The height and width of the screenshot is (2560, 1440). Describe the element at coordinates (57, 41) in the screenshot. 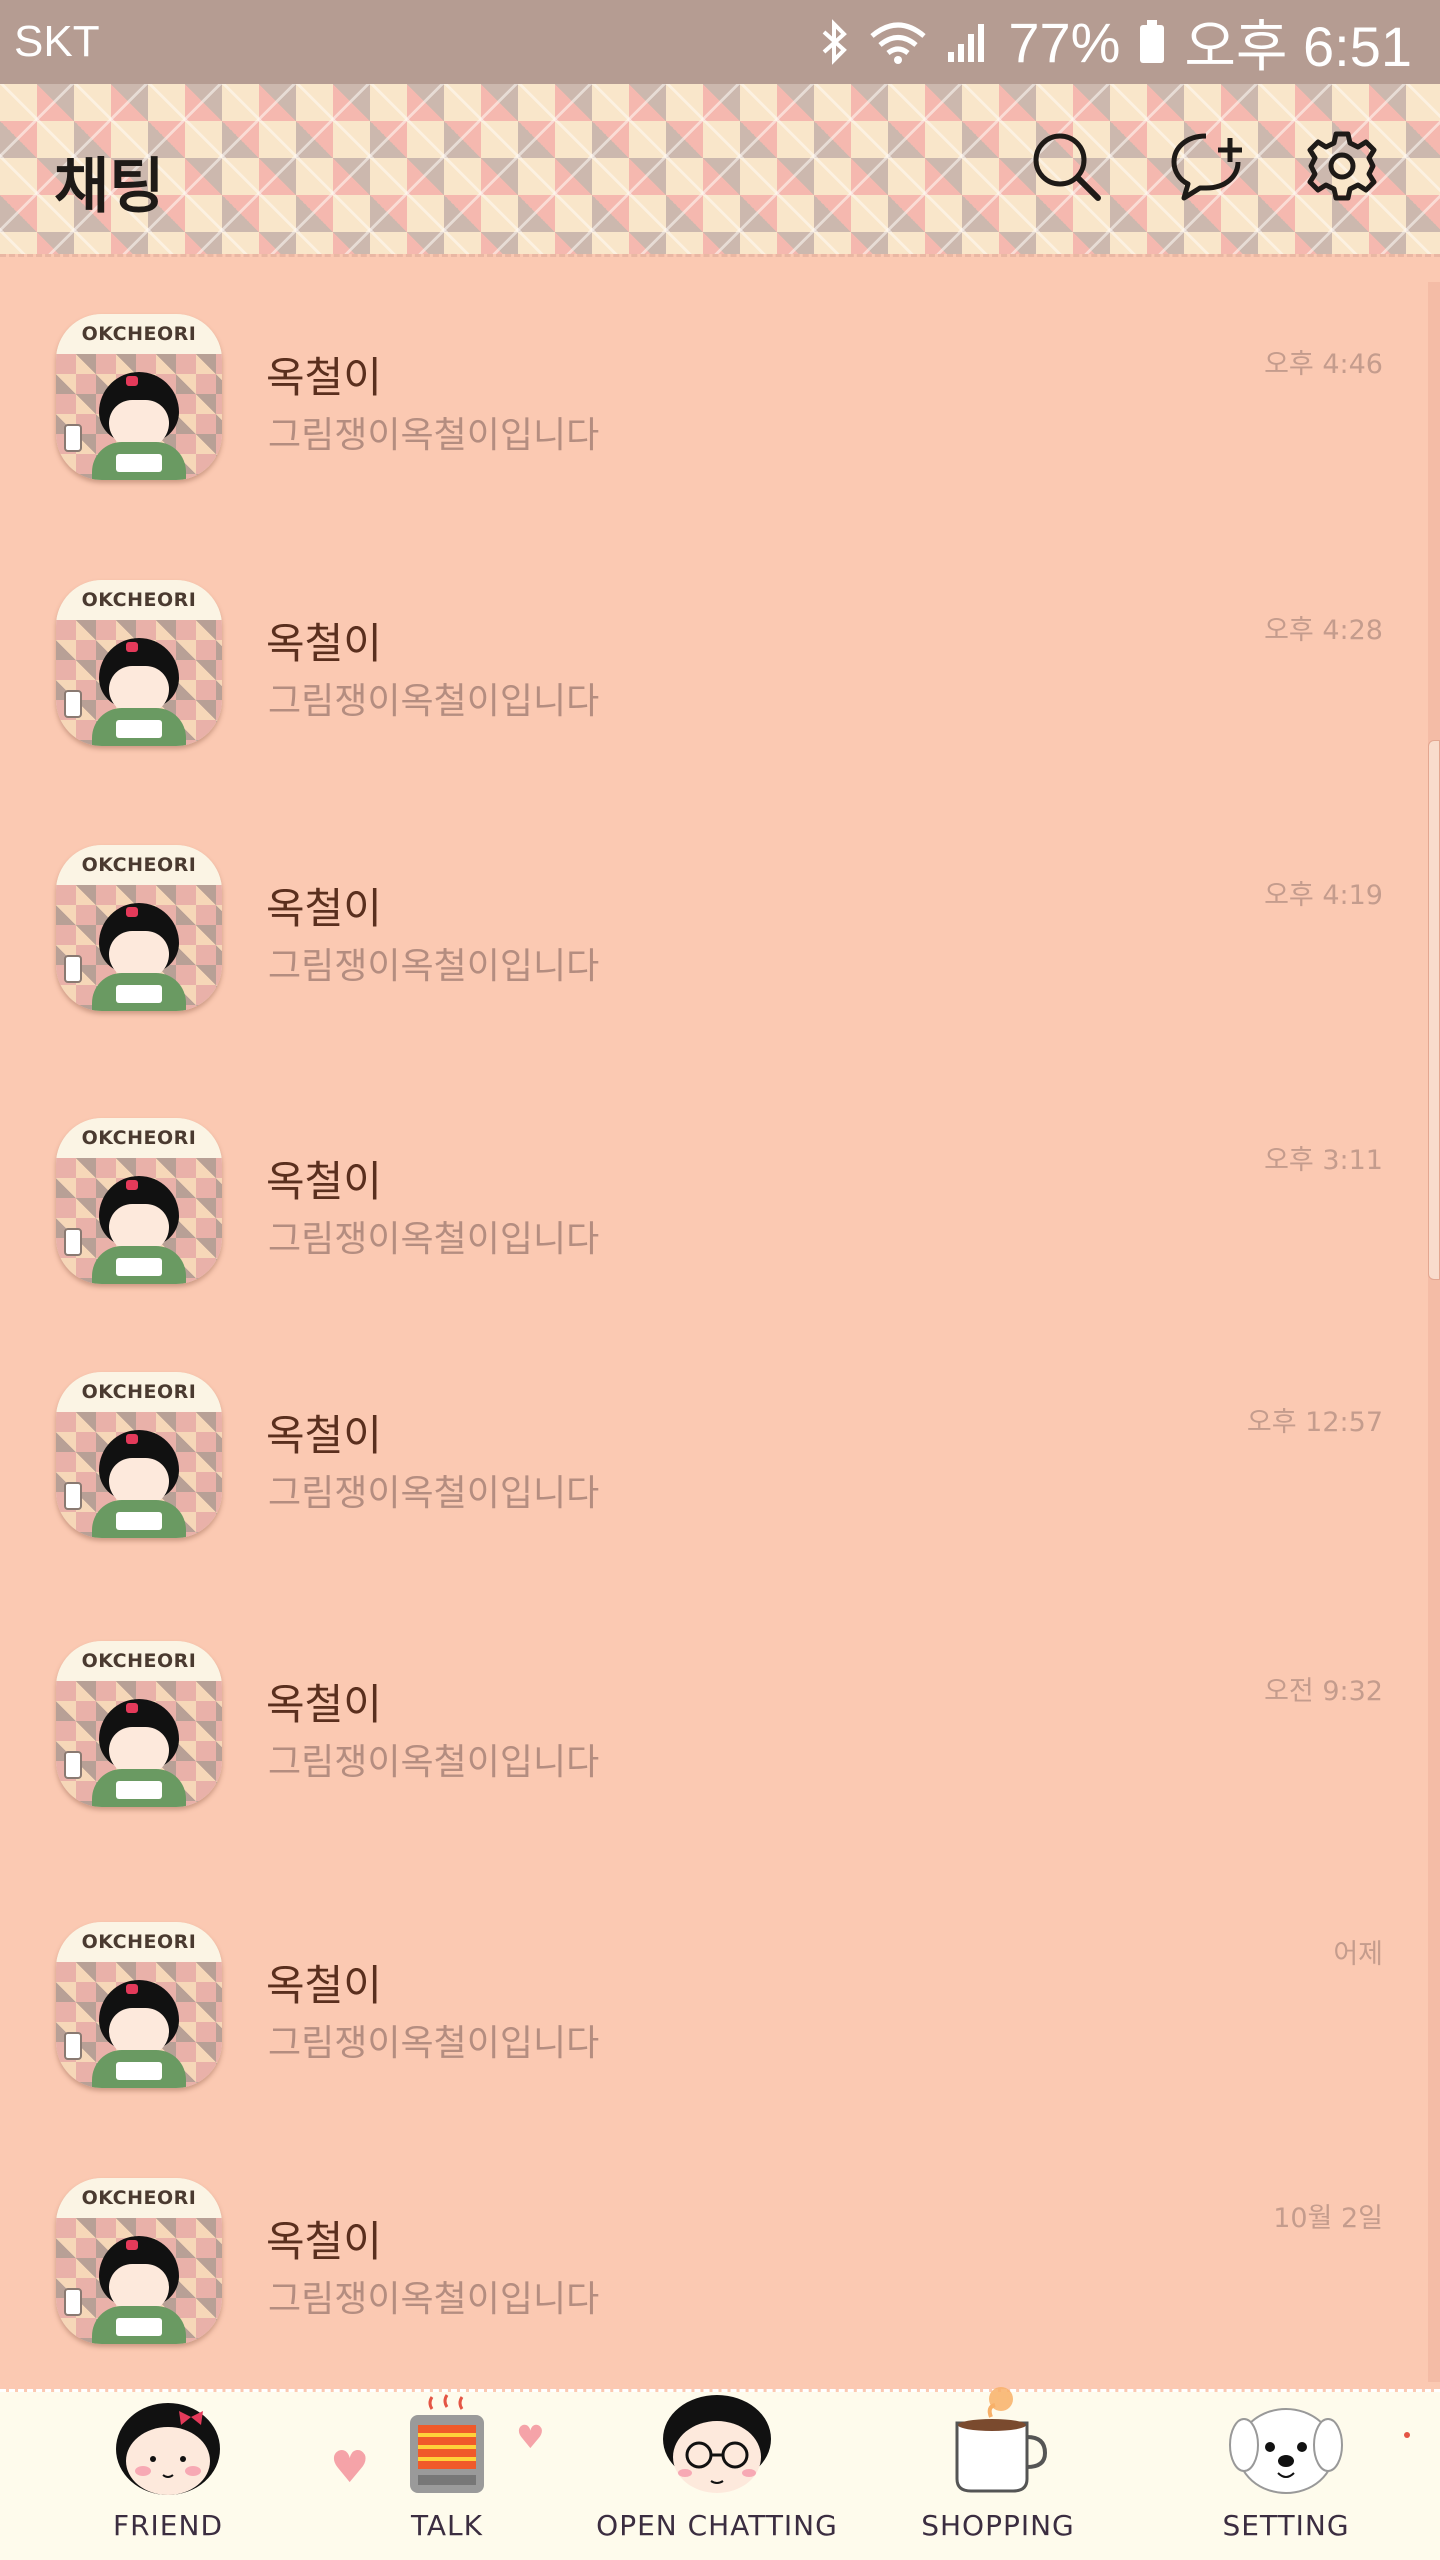

I see `carrier-label: SKT` at that location.